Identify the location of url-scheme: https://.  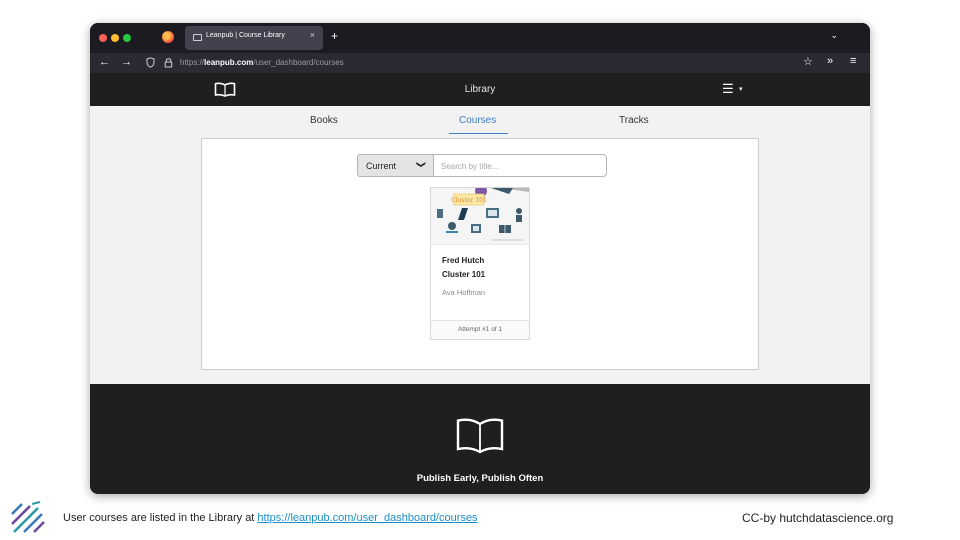
(192, 62).